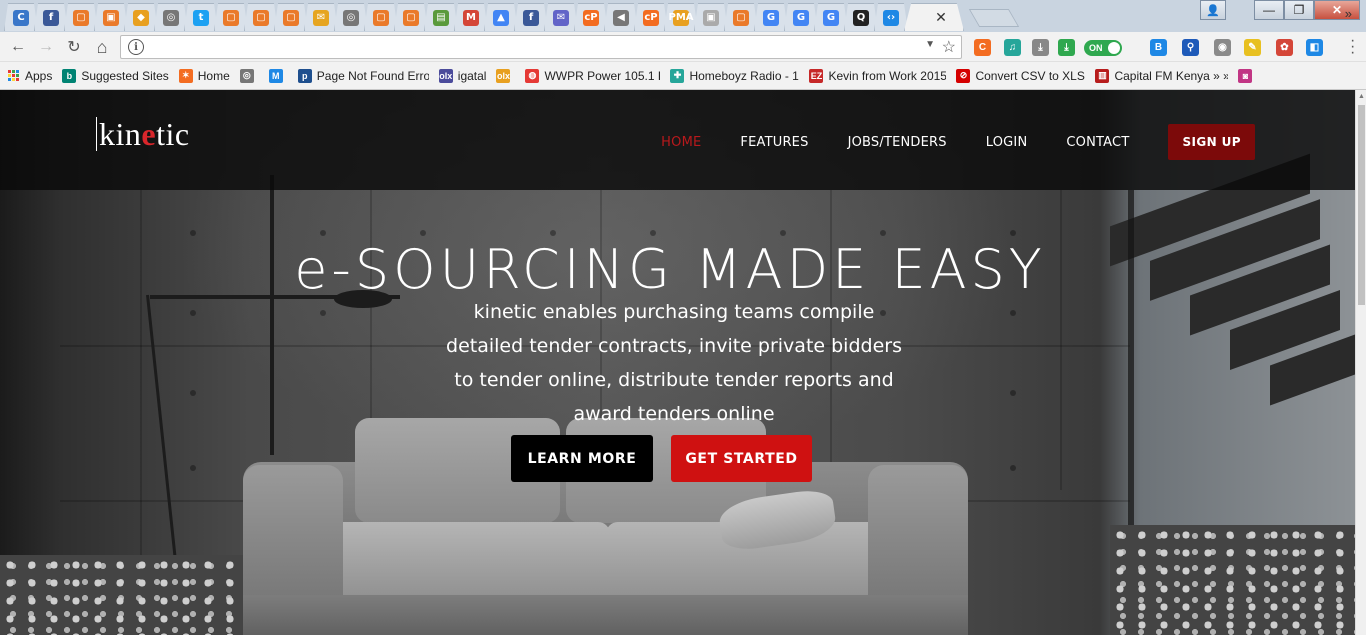 The image size is (1366, 635). What do you see at coordinates (1252, 47) in the screenshot?
I see `extension-icon: ✎` at bounding box center [1252, 47].